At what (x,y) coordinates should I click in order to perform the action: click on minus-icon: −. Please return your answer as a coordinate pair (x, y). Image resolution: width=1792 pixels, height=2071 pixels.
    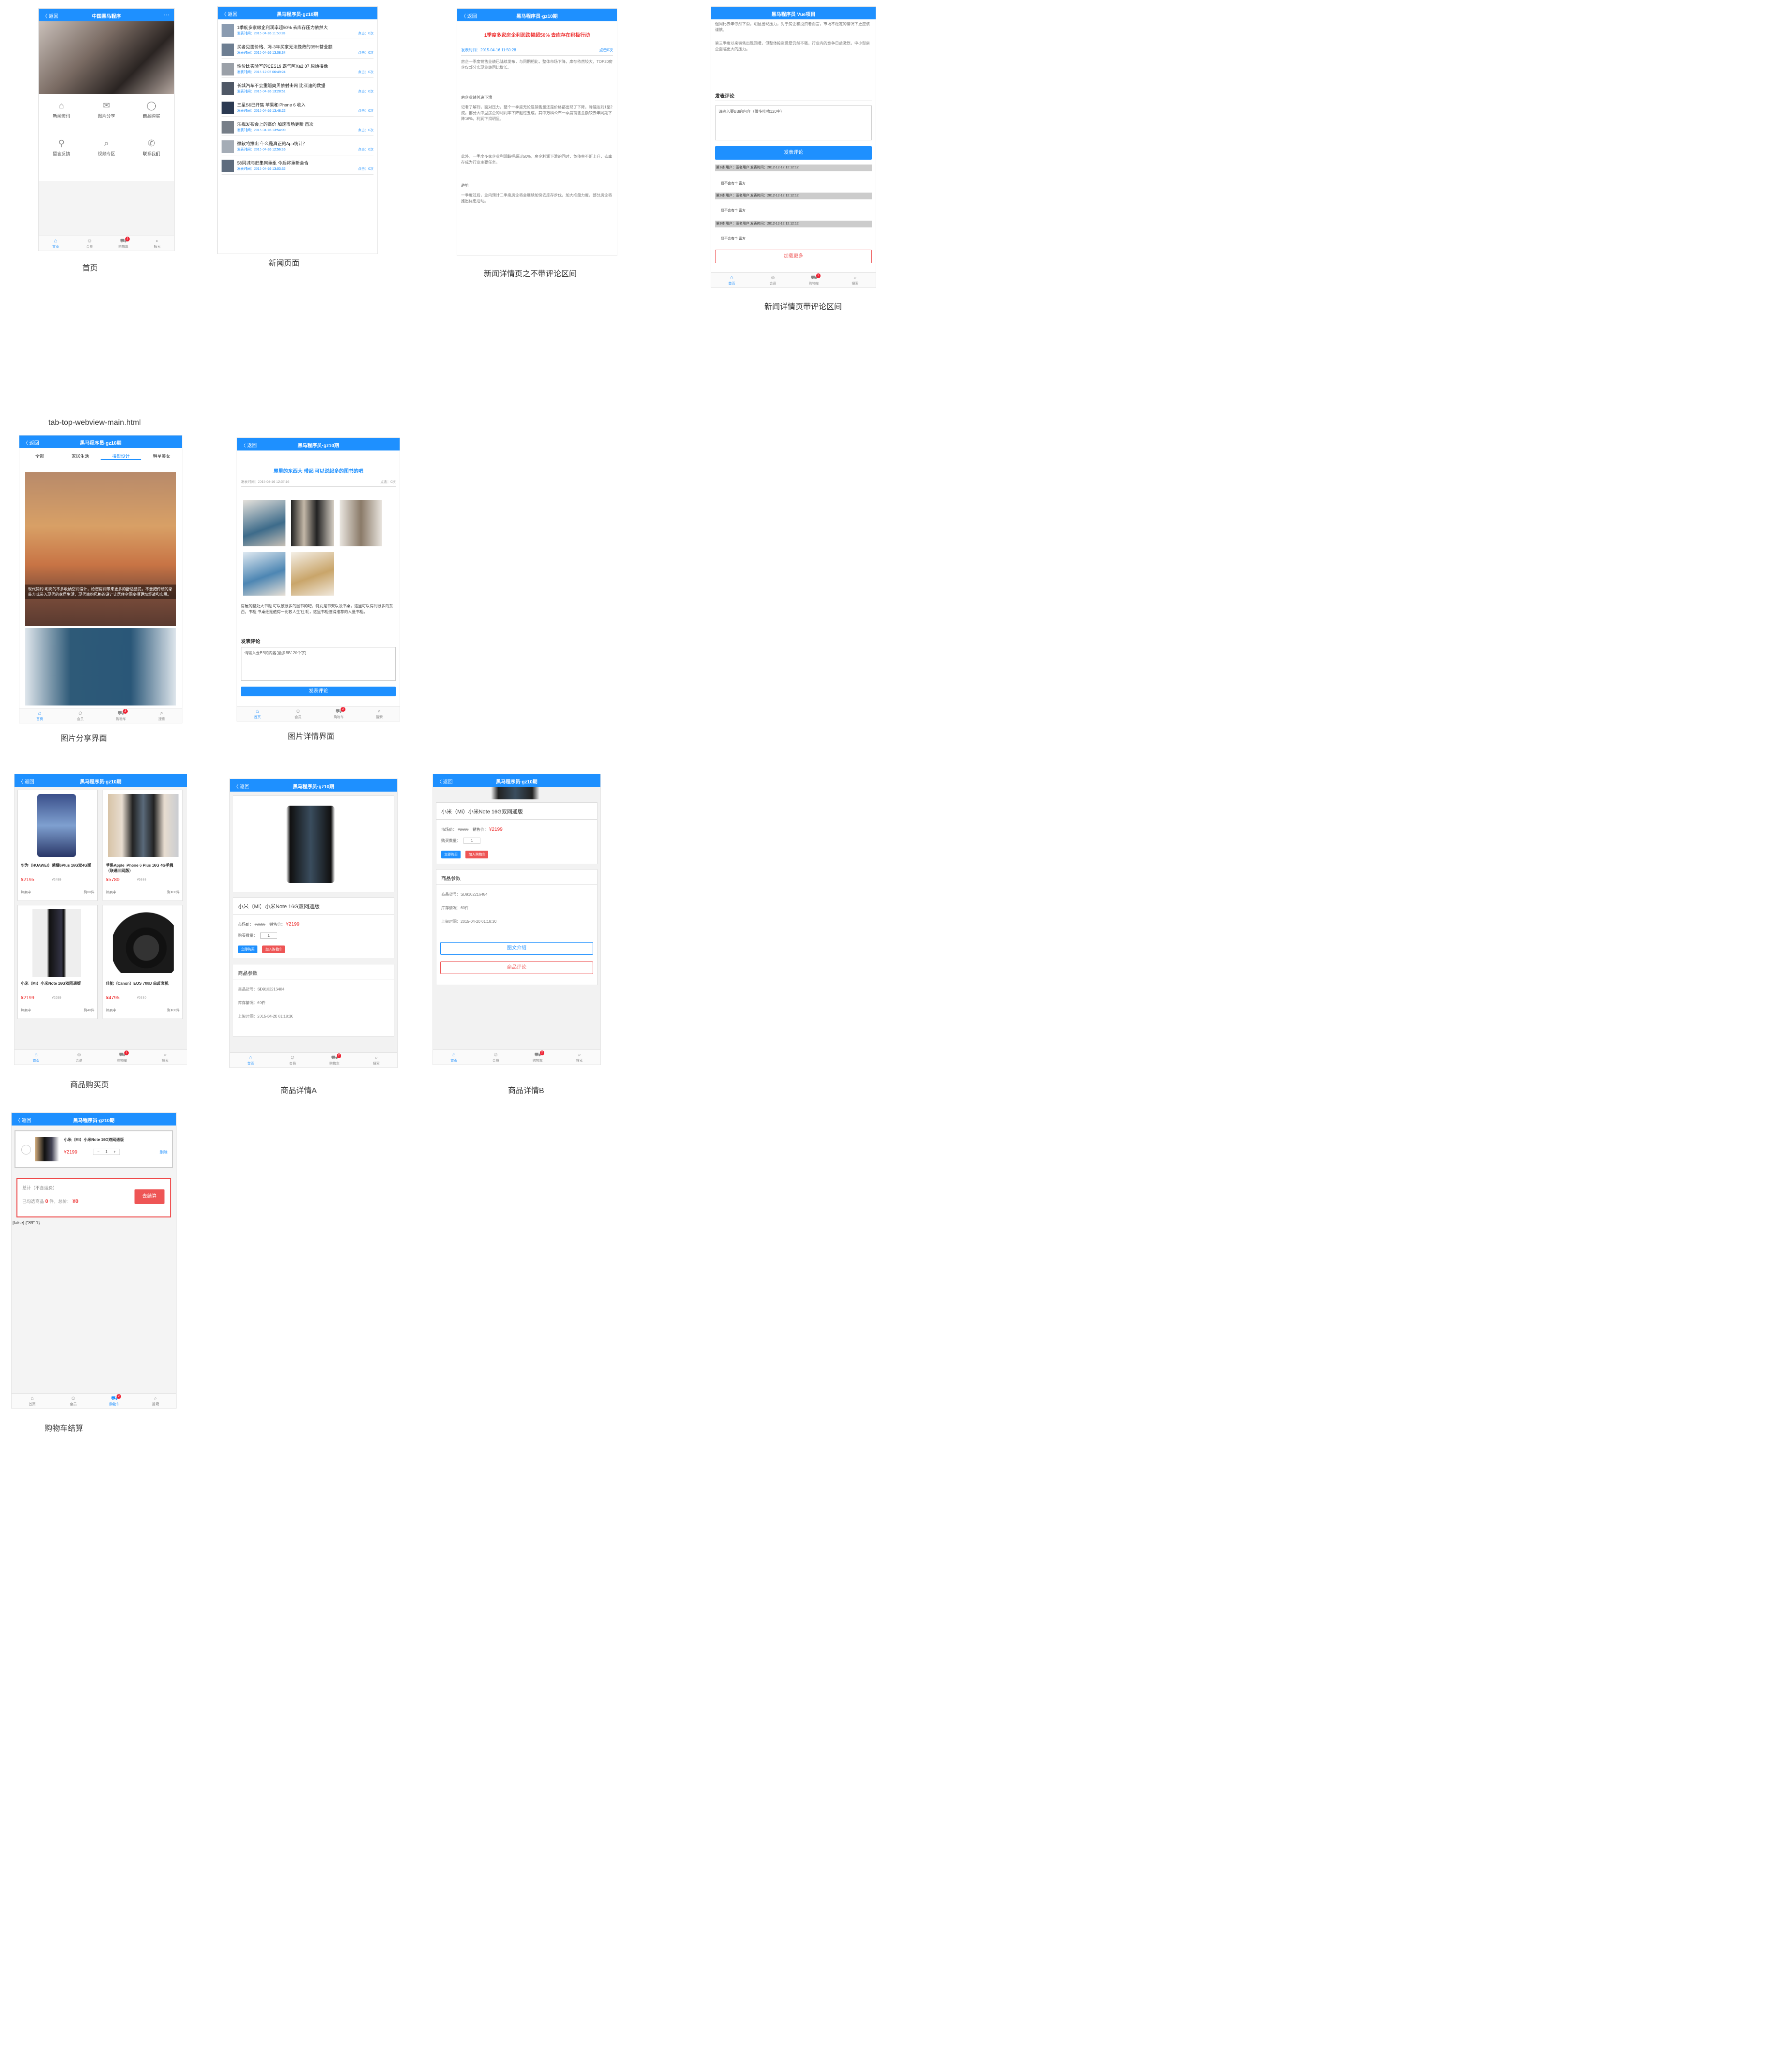
    Looking at the image, I should click on (98, 1152).